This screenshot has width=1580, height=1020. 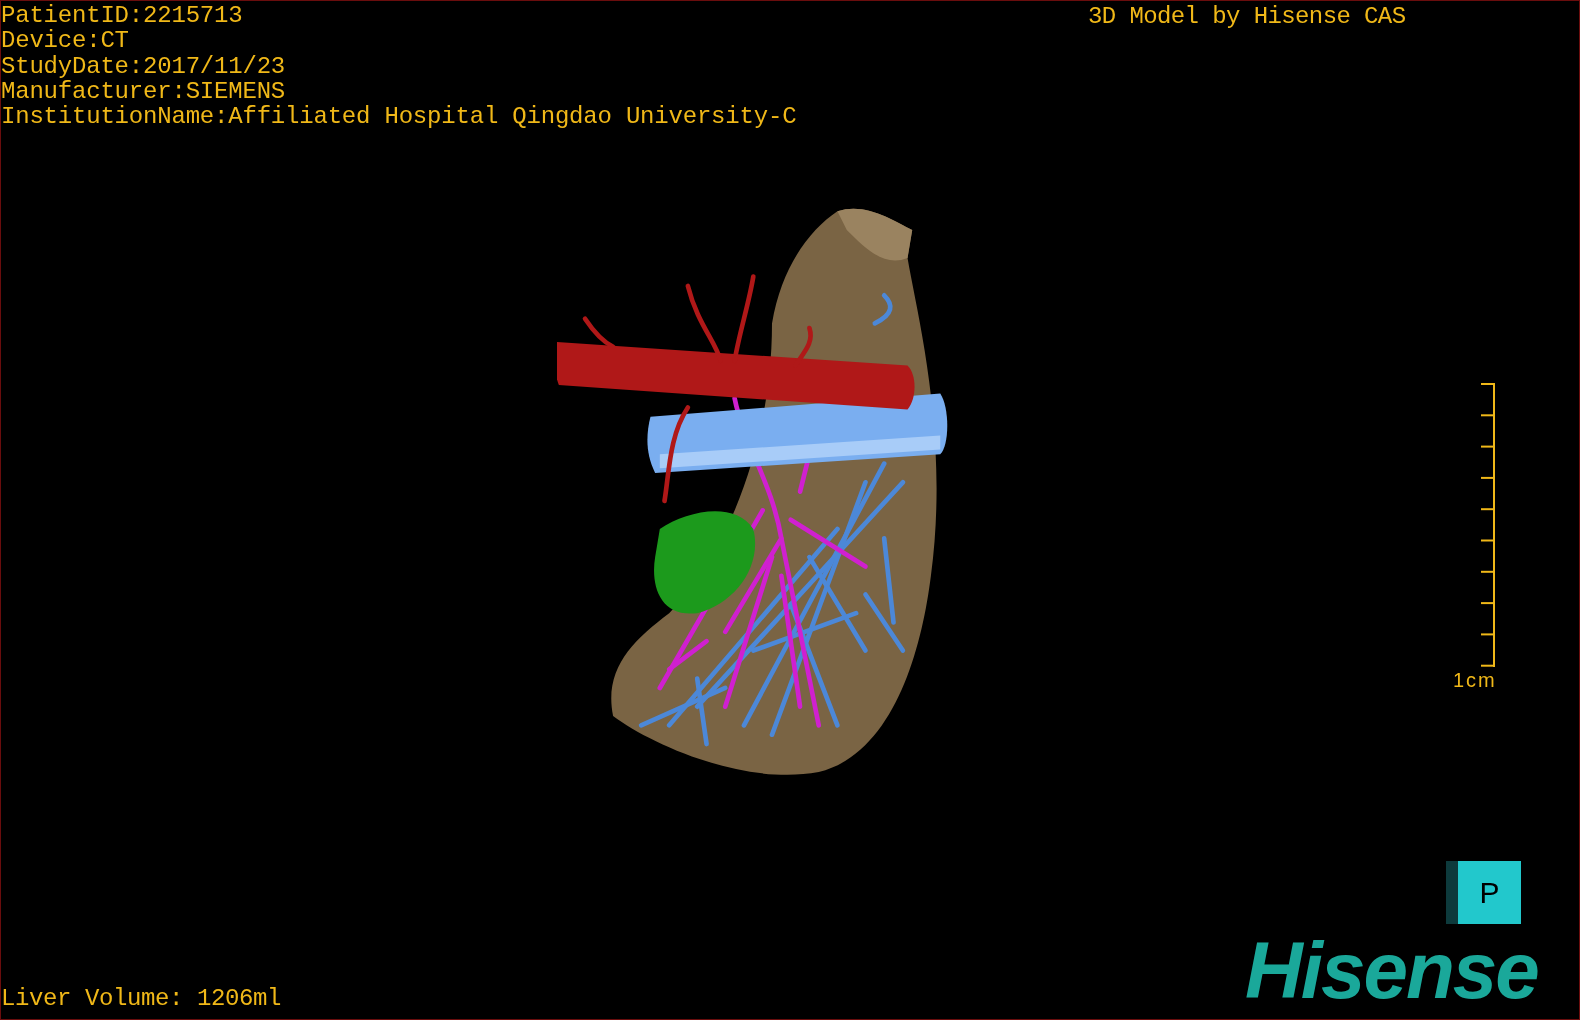 I want to click on orientation-cube: P, so click(x=1483, y=892).